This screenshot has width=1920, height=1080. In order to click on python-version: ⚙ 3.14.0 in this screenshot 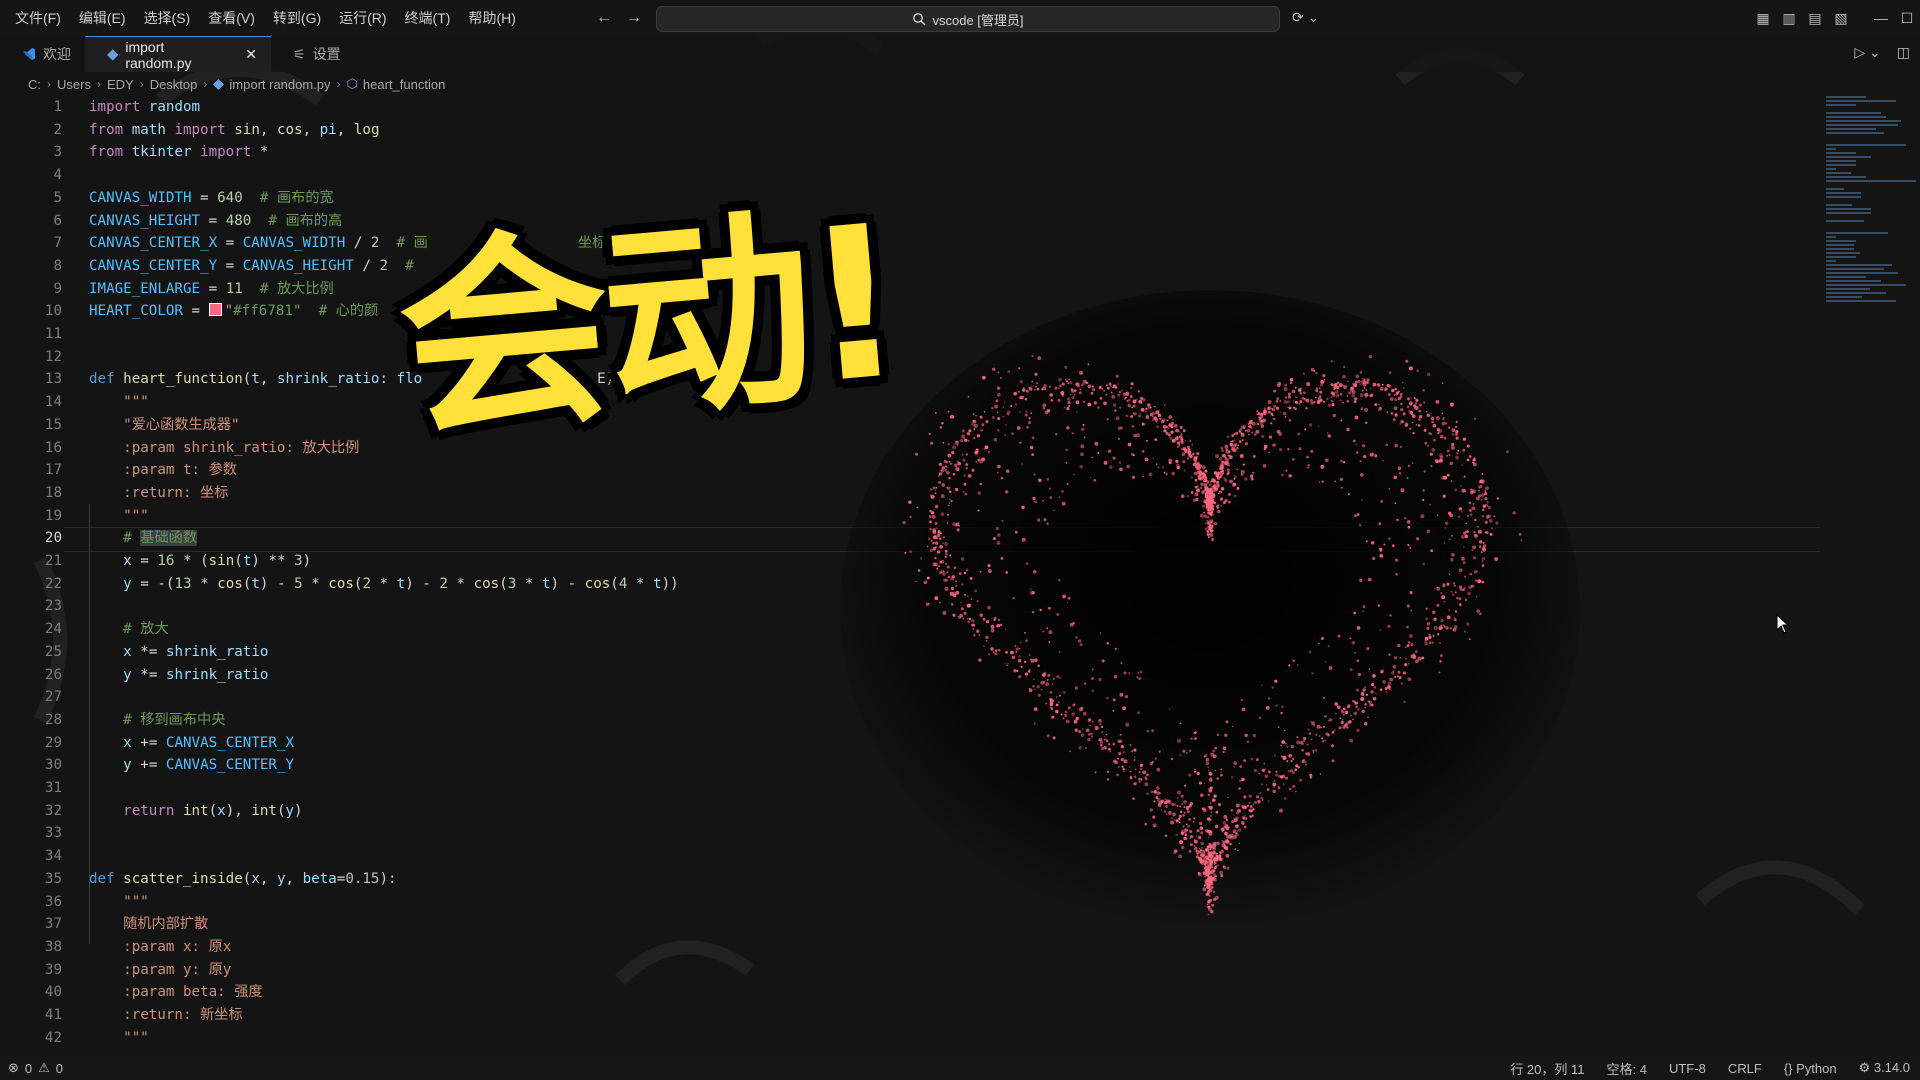, I will do `click(1884, 1068)`.